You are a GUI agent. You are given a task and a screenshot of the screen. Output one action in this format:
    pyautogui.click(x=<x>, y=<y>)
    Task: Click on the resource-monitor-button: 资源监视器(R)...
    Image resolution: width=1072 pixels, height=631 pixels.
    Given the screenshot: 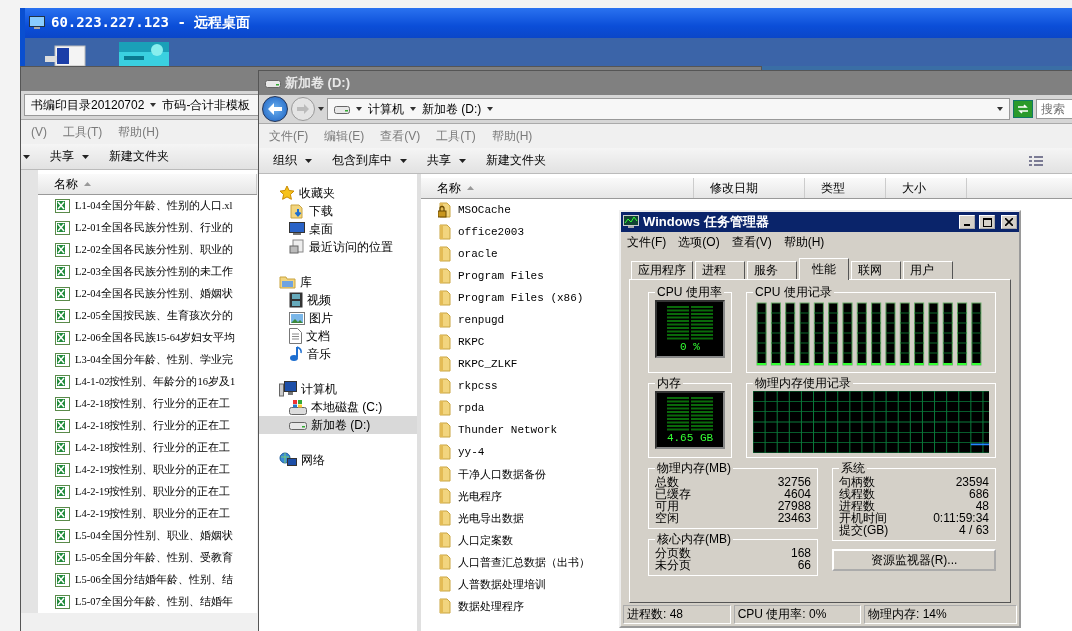 What is the action you would take?
    pyautogui.click(x=914, y=560)
    